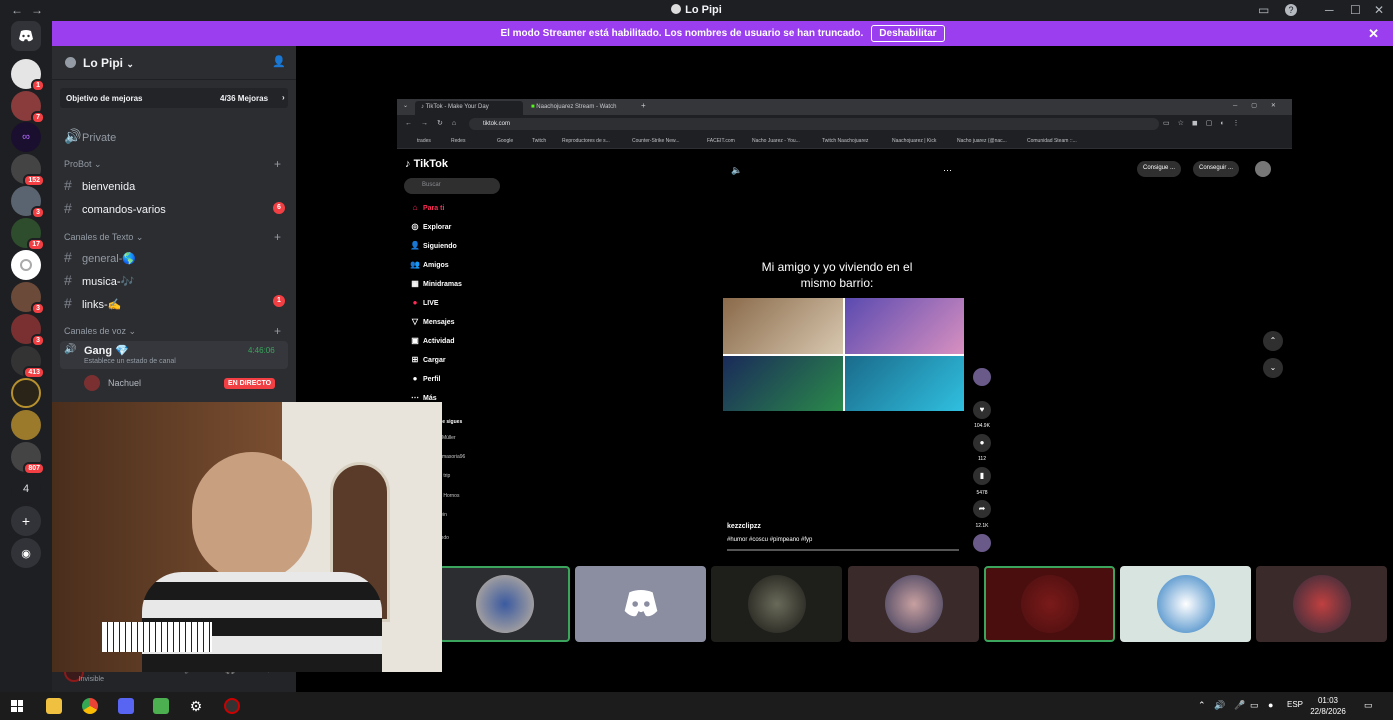 This screenshot has width=1393, height=720. Describe the element at coordinates (100, 331) in the screenshot. I see `category-voz: Canales de voz ⌄` at that location.